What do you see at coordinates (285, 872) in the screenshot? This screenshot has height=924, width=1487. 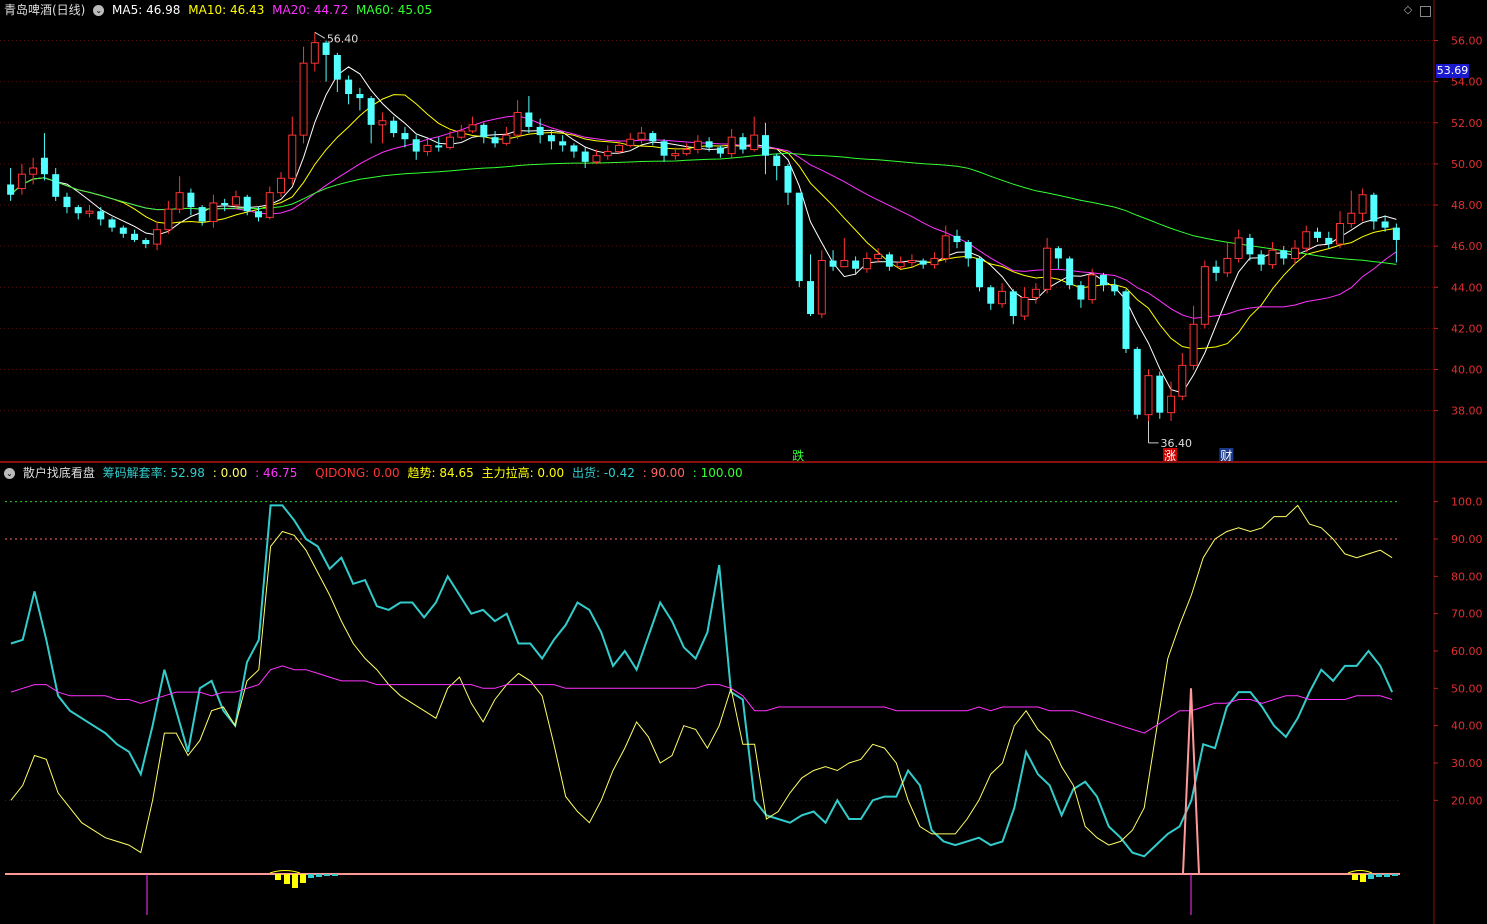 I see `bump-line` at bounding box center [285, 872].